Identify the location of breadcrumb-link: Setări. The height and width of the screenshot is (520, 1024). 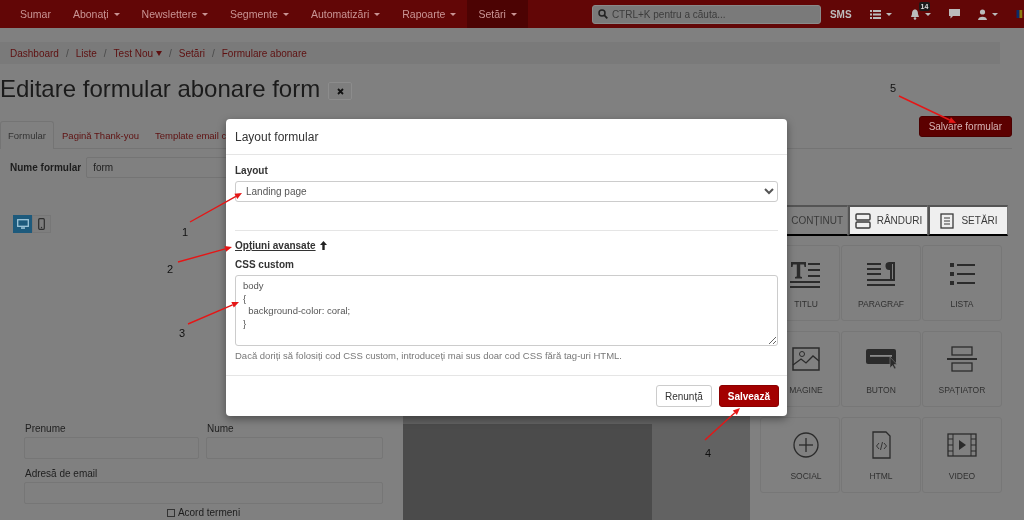
(191, 53).